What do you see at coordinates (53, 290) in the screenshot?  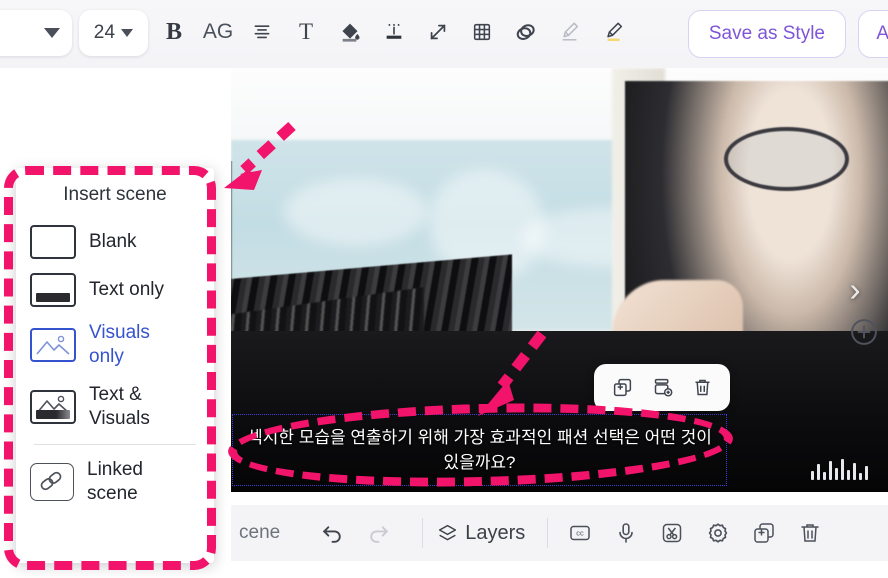 I see `text-only-scene-icon` at bounding box center [53, 290].